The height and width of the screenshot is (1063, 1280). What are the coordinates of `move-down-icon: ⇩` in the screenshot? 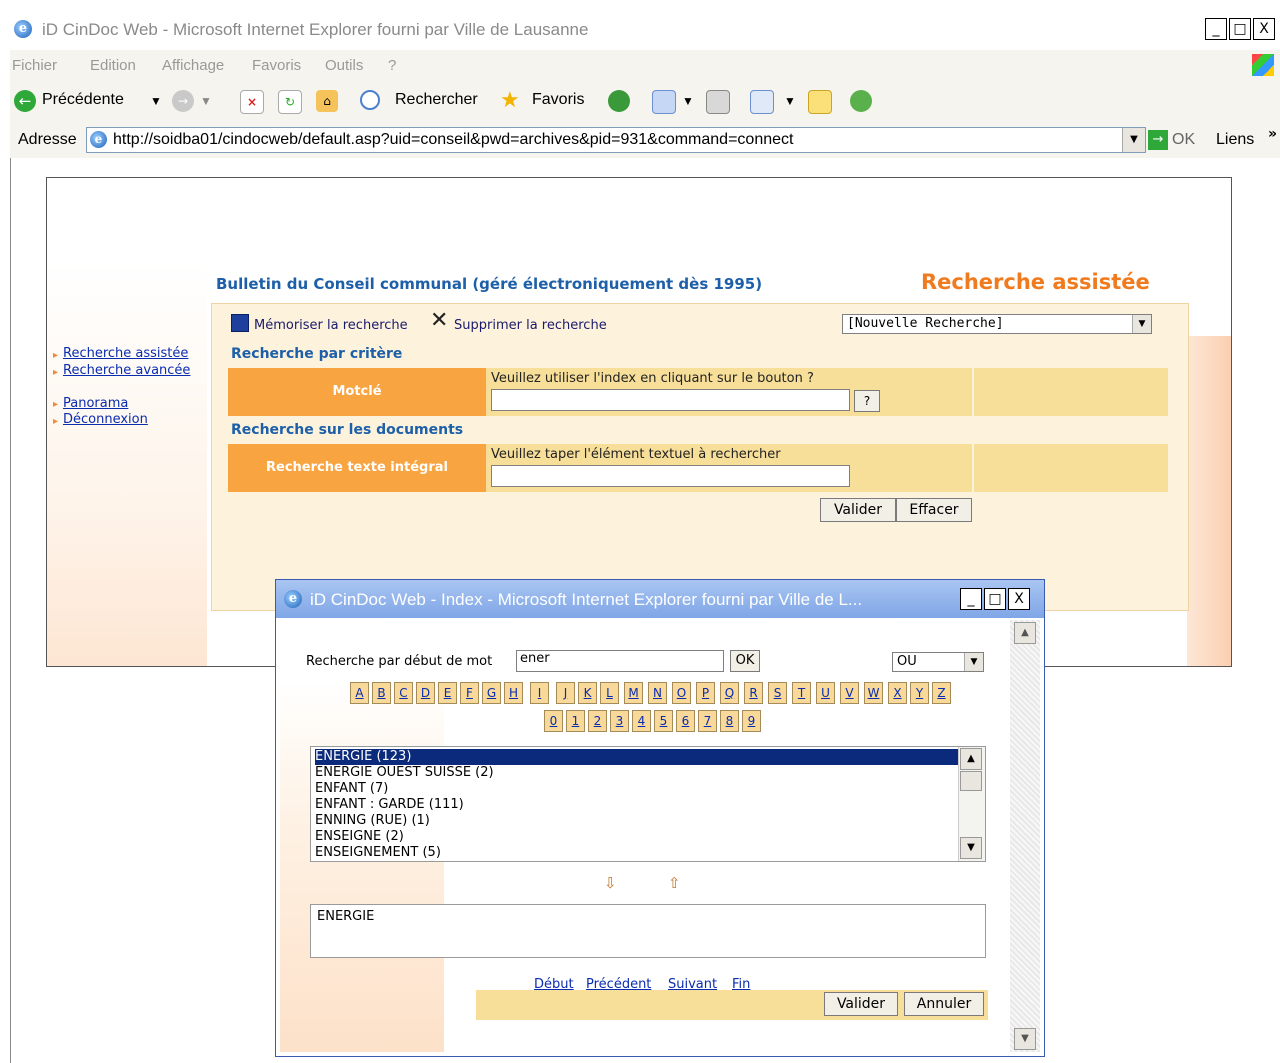 It's located at (610, 883).